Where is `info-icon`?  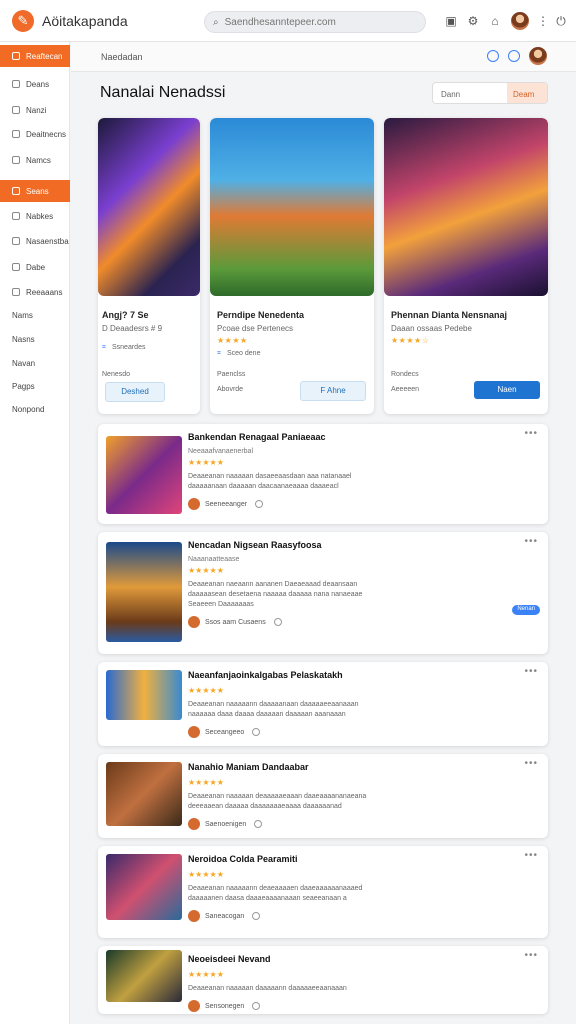 info-icon is located at coordinates (514, 56).